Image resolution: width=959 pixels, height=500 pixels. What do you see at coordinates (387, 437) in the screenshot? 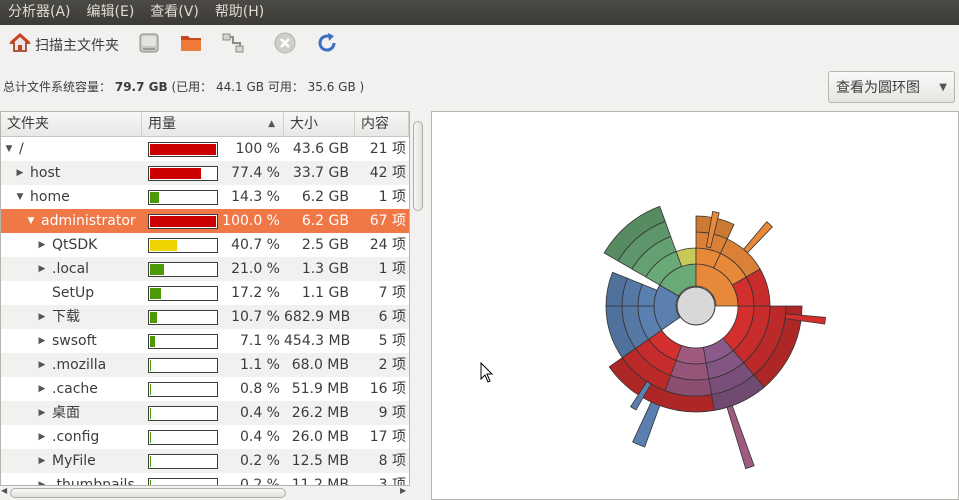
I see `contents-cell: 17 项` at bounding box center [387, 437].